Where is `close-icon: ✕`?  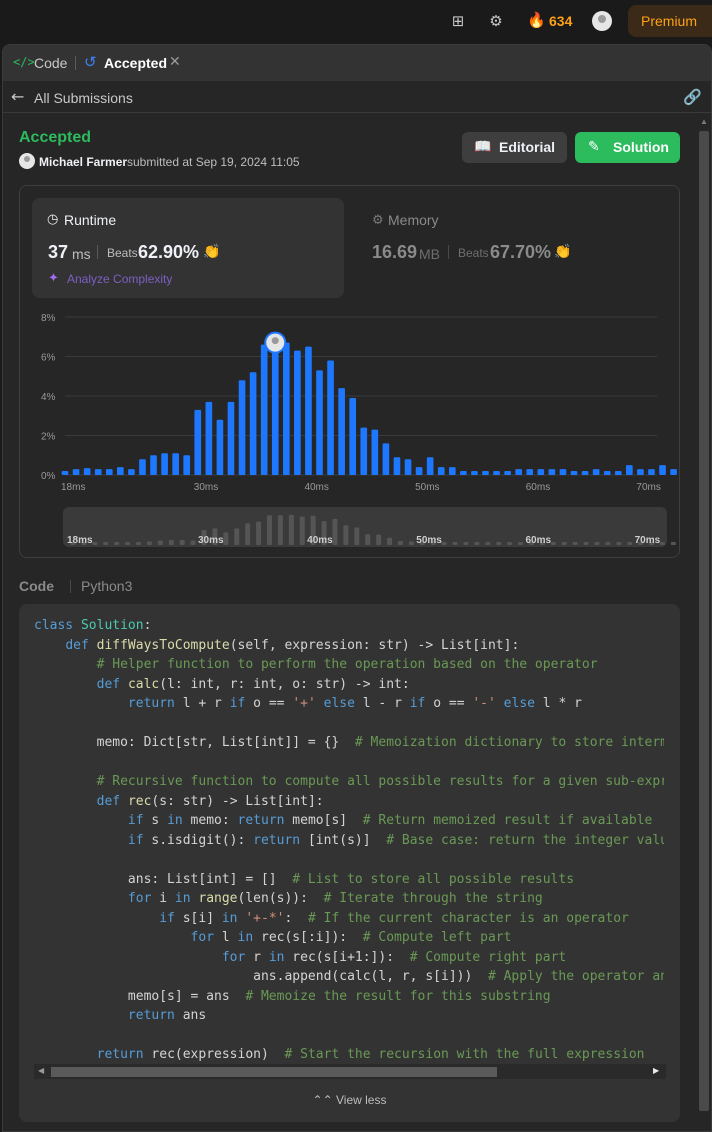 close-icon: ✕ is located at coordinates (175, 62).